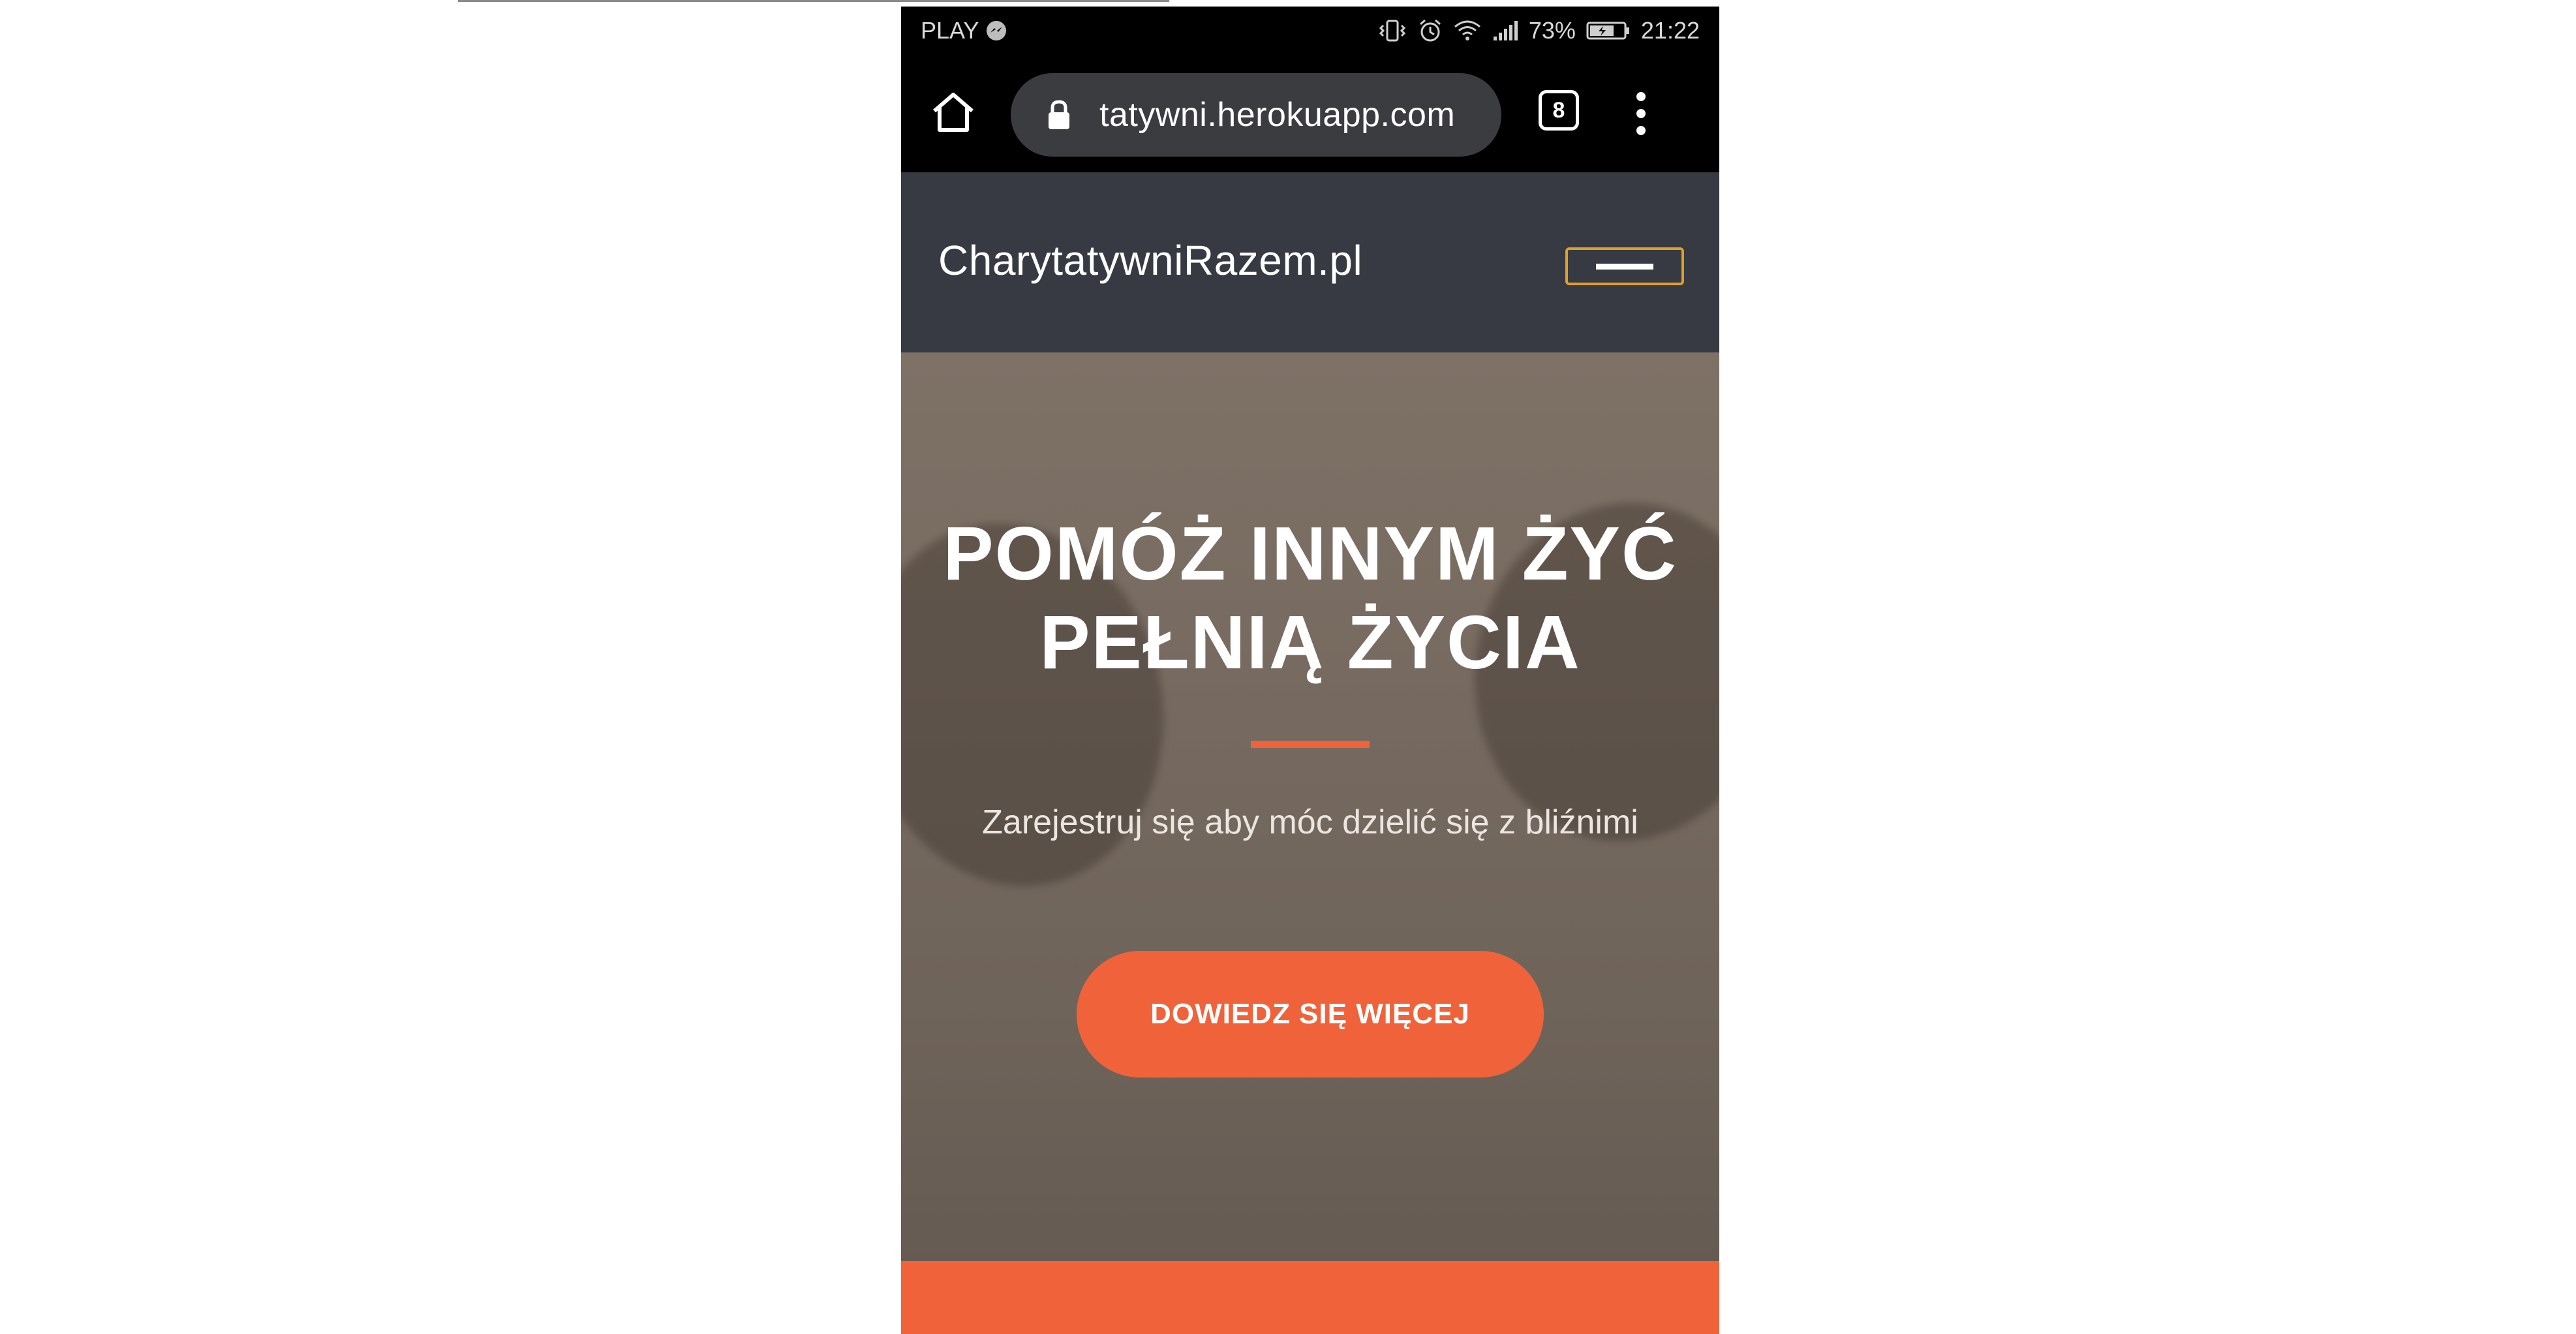 The height and width of the screenshot is (1334, 2576). I want to click on site-navbar: CharytatywniRazem.pl, so click(1310, 262).